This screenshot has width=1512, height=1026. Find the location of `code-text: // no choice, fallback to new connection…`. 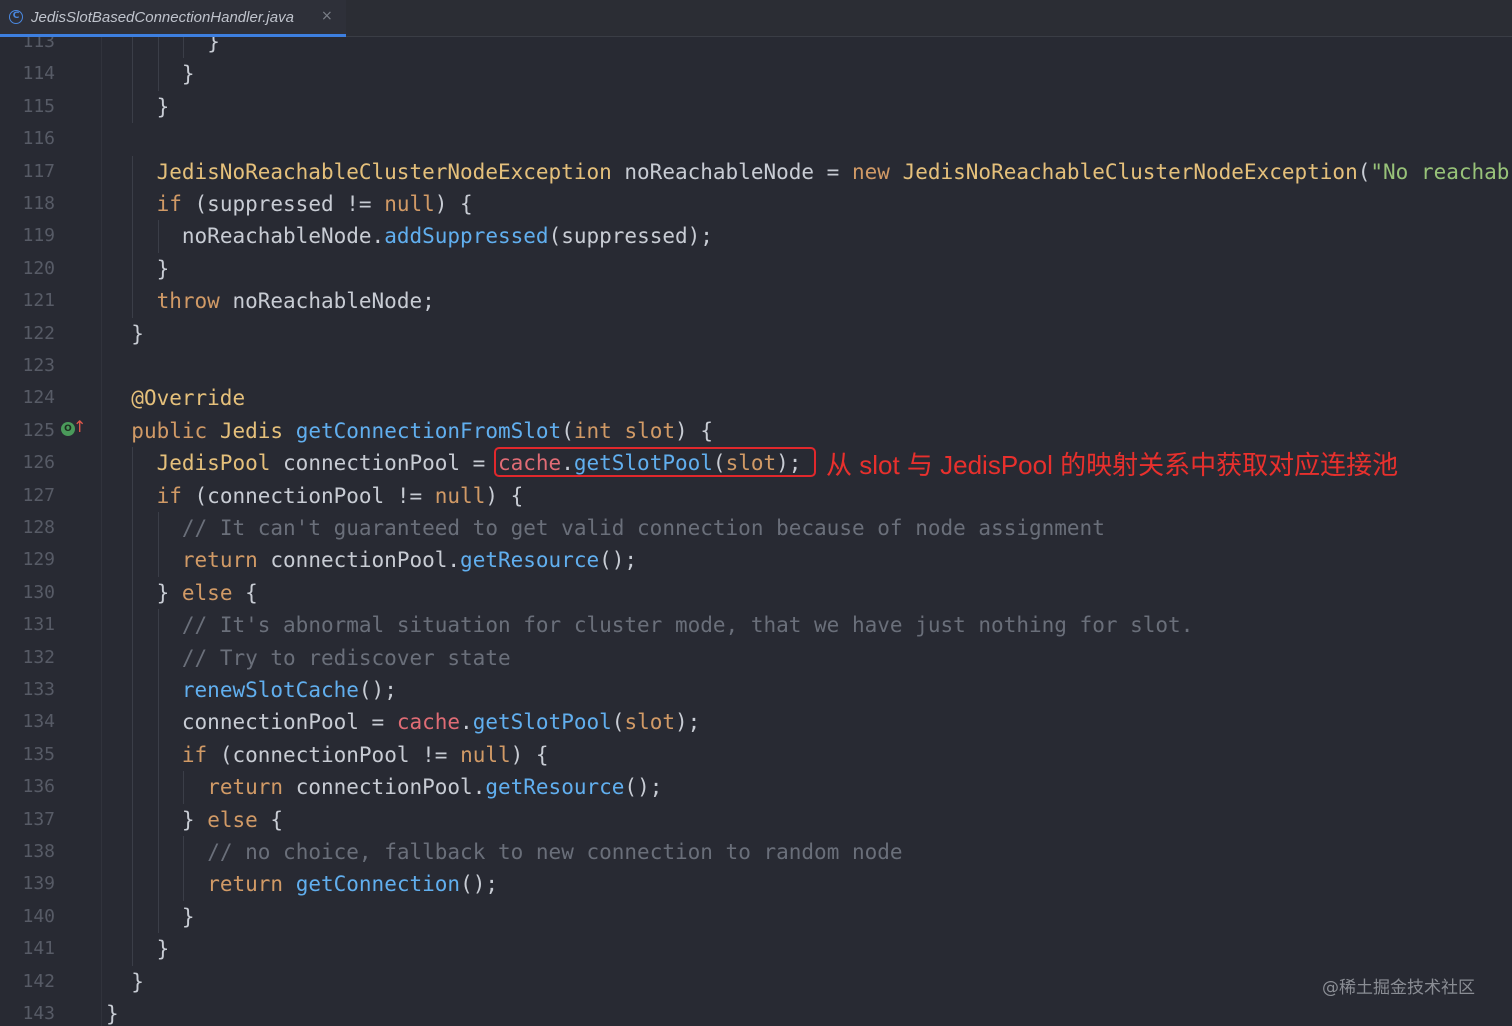

code-text: // no choice, fallback to new connection… is located at coordinates (554, 852).